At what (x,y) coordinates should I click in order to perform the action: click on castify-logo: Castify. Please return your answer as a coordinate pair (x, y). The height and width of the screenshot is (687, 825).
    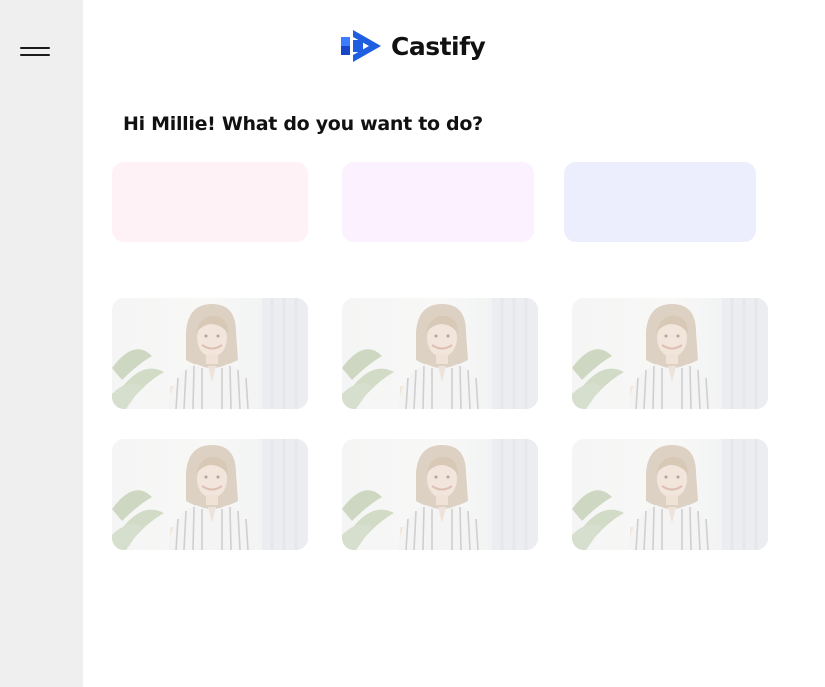
    Looking at the image, I should click on (413, 46).